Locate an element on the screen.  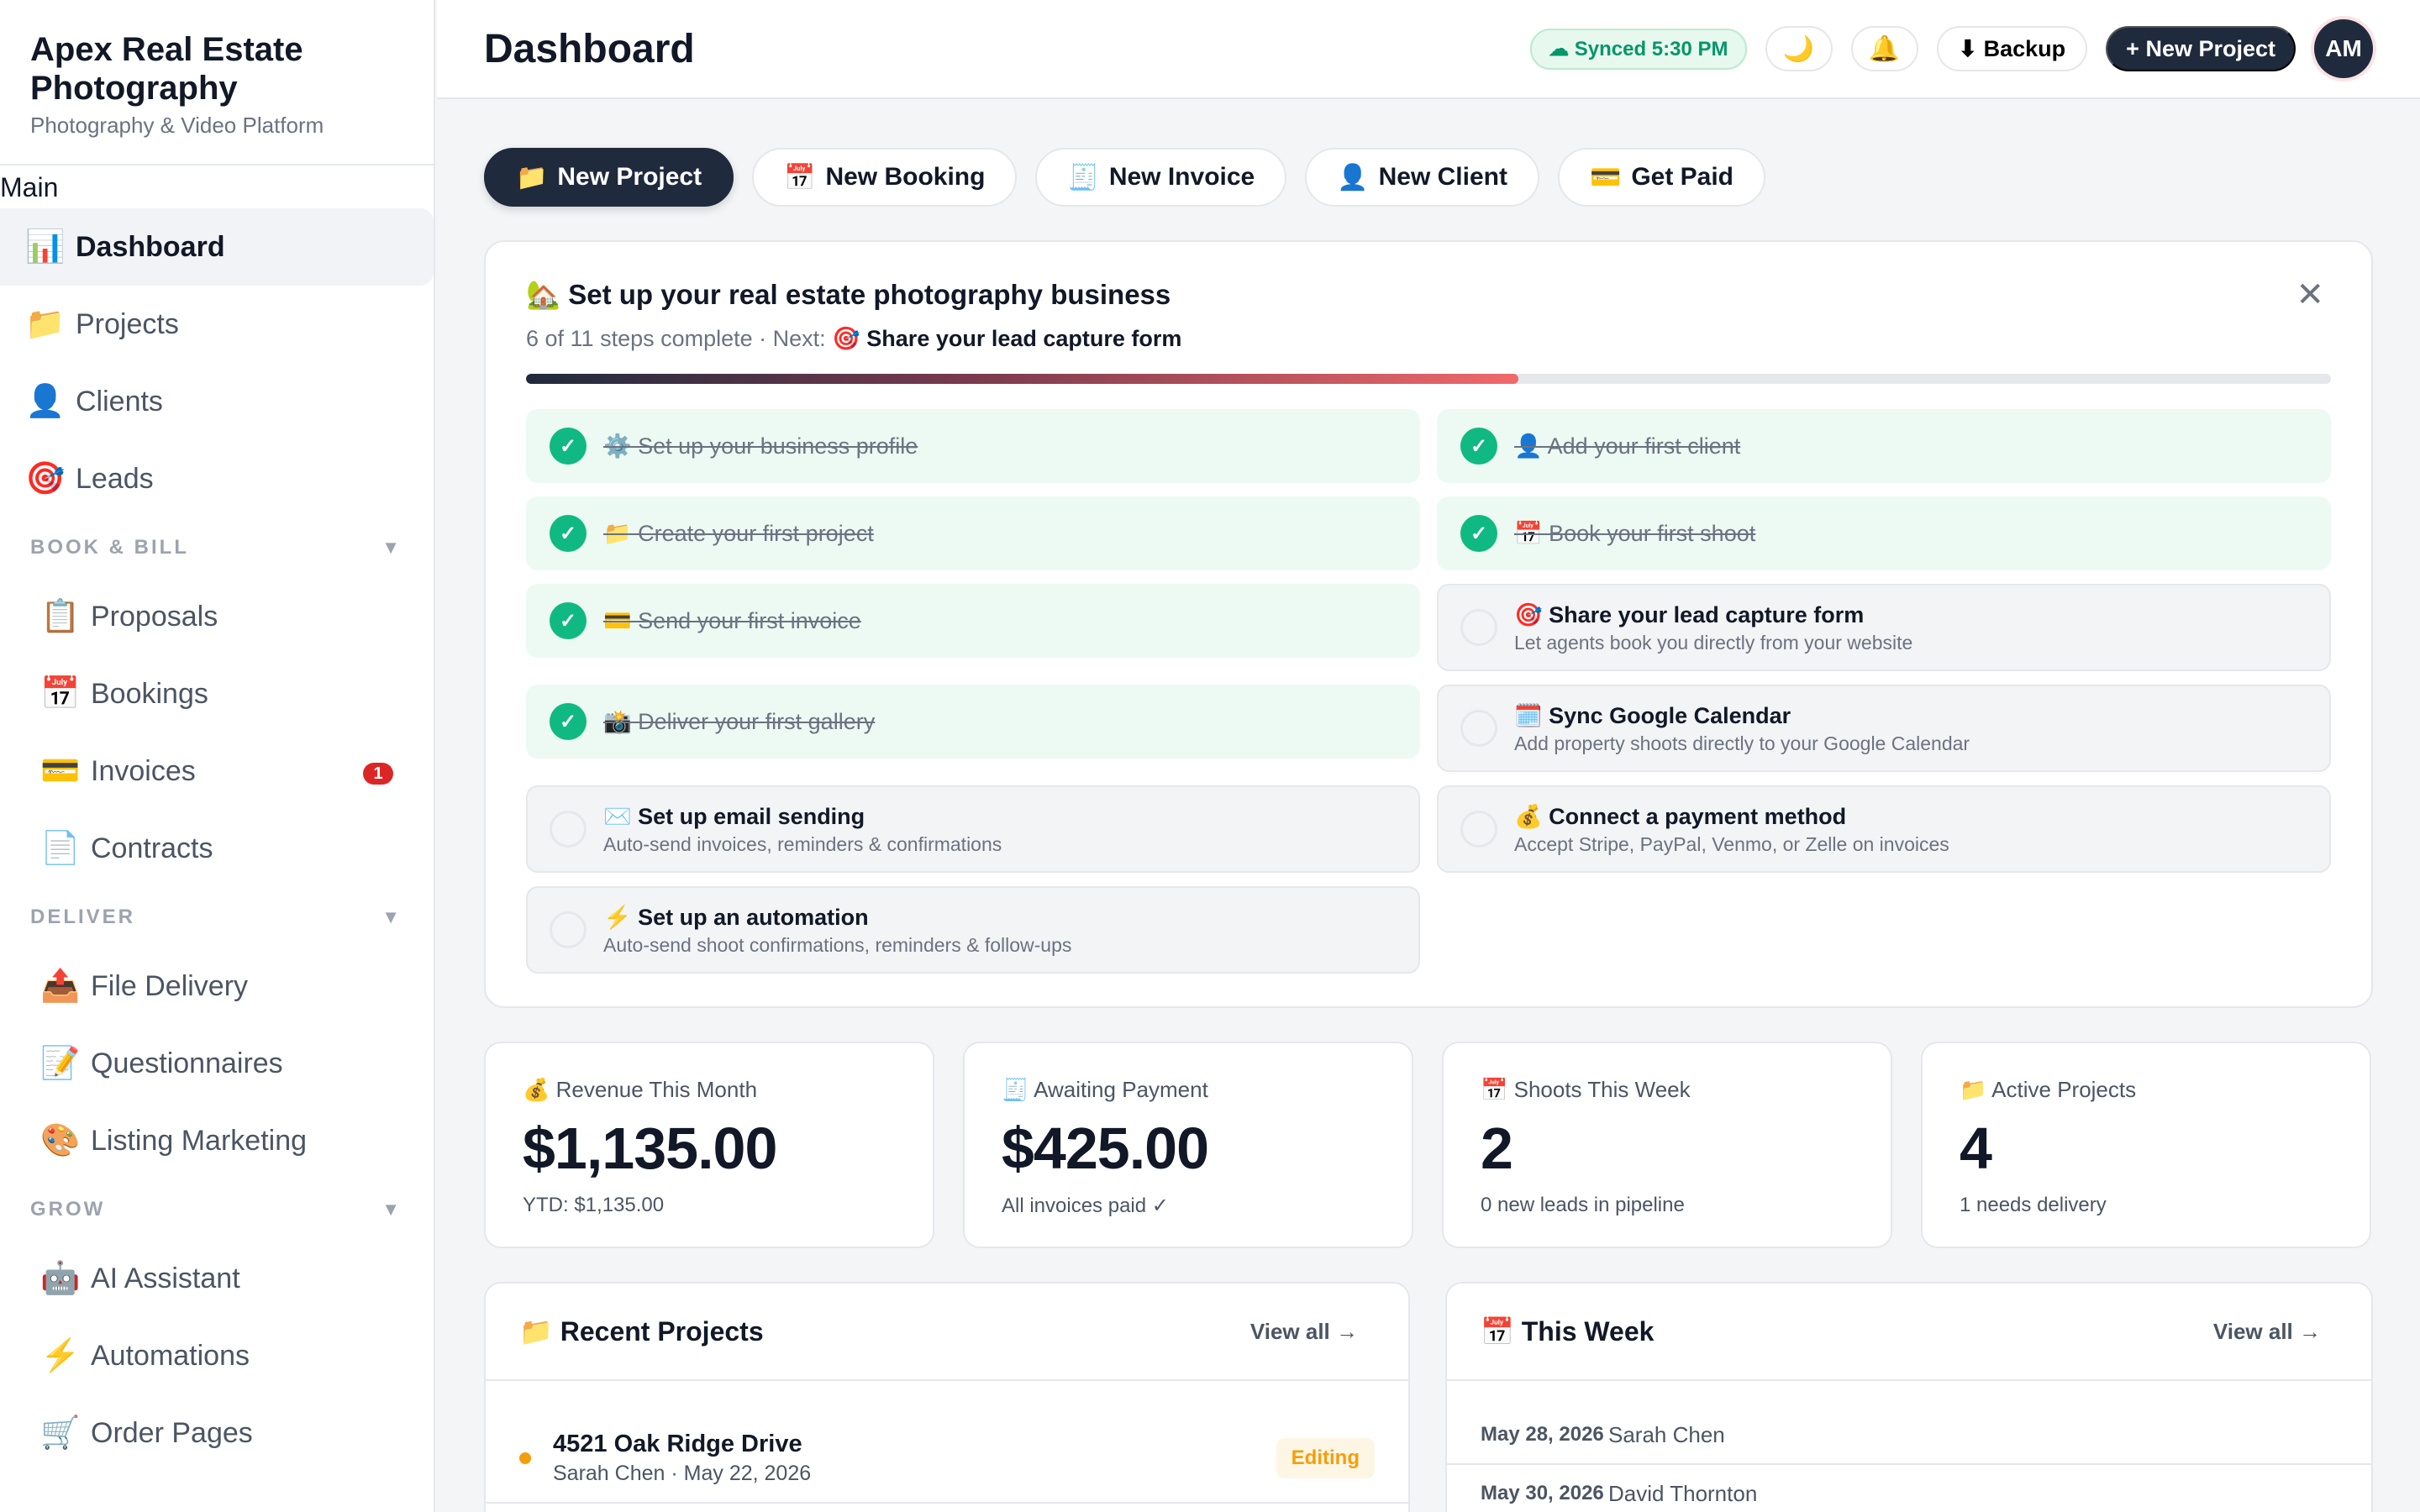
quick-new-client-button: 👤 New Client is located at coordinates (1422, 177).